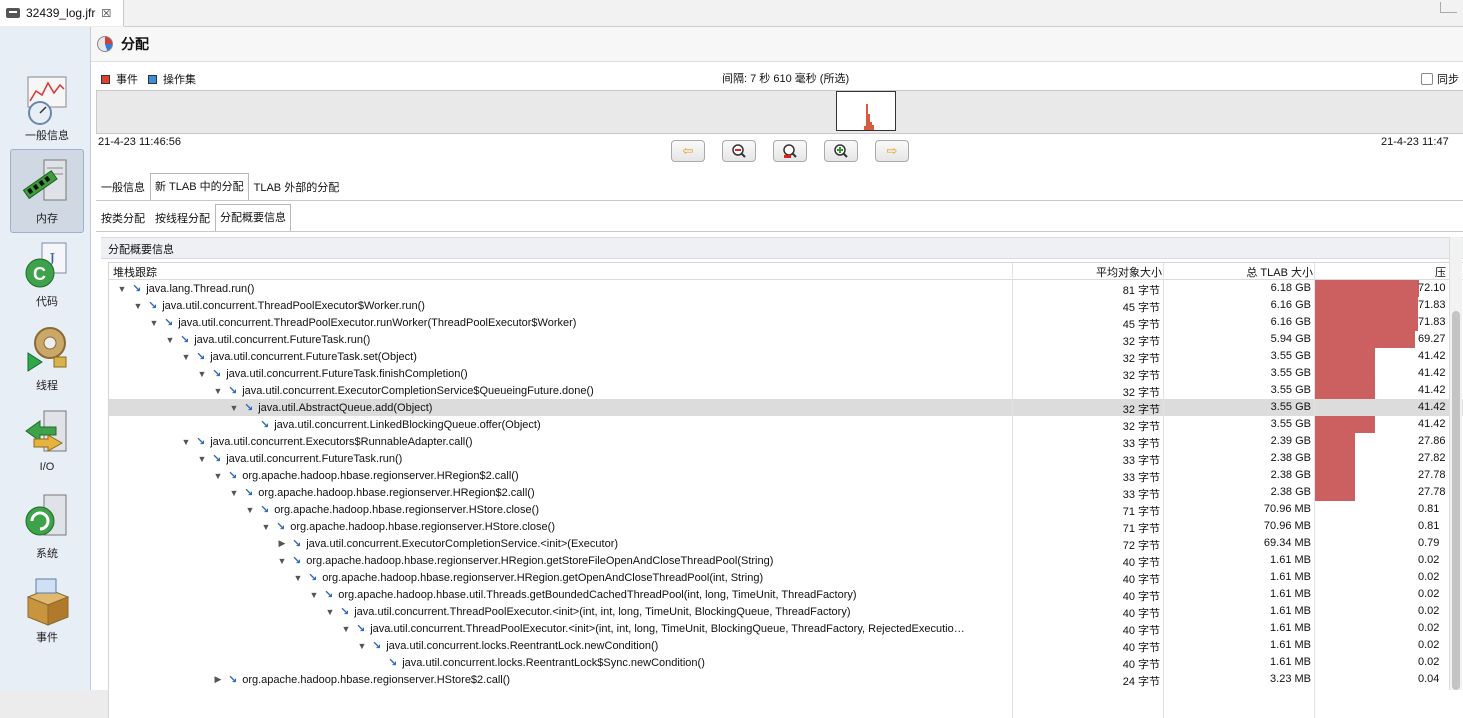 The height and width of the screenshot is (718, 1463). Describe the element at coordinates (1239, 272) in the screenshot. I see `column-header-total-tlab: 总 TLAB 大小` at that location.